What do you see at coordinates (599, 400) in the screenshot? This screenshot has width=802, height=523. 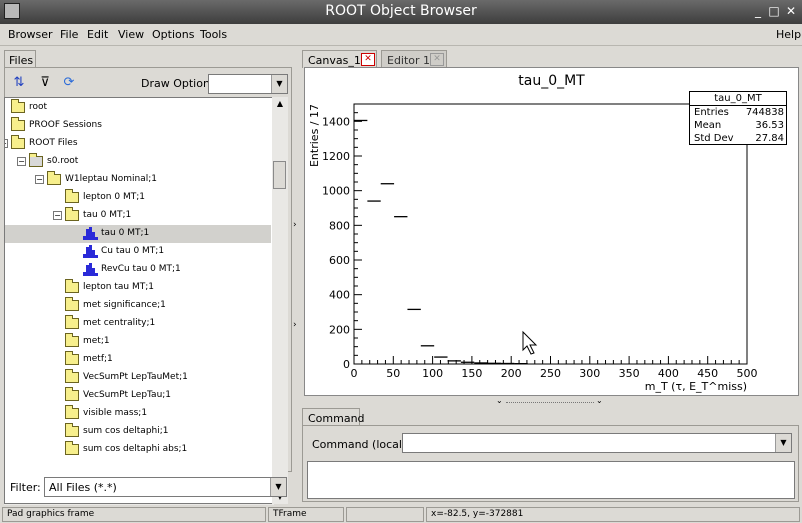 I see `chevron-down-icon: ⌄` at bounding box center [599, 400].